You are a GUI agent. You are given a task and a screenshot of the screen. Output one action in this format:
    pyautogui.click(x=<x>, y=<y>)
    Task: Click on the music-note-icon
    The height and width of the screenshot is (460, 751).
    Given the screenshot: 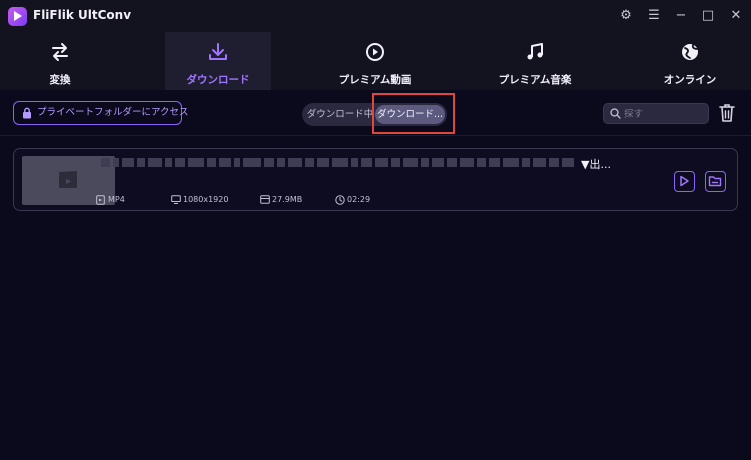 What is the action you would take?
    pyautogui.click(x=535, y=51)
    